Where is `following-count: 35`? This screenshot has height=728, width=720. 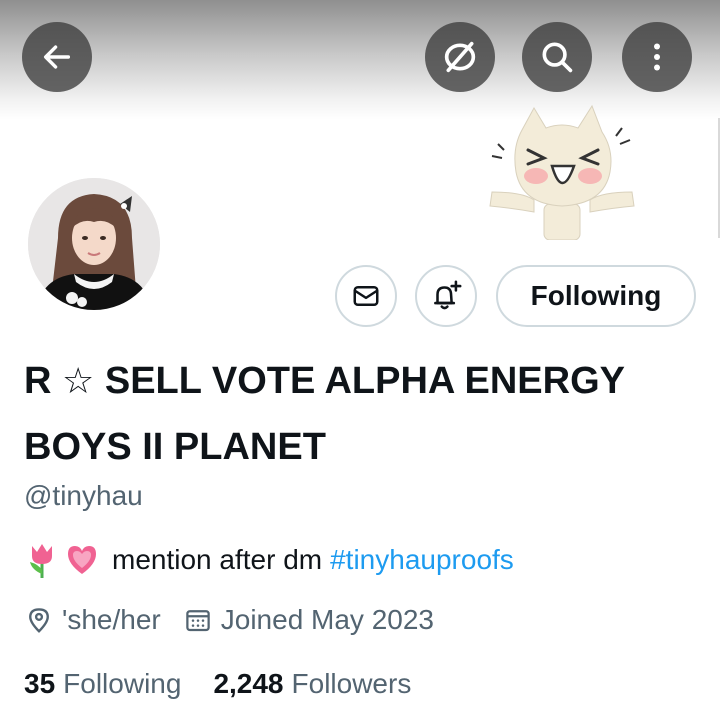
following-count: 35 is located at coordinates (40, 683).